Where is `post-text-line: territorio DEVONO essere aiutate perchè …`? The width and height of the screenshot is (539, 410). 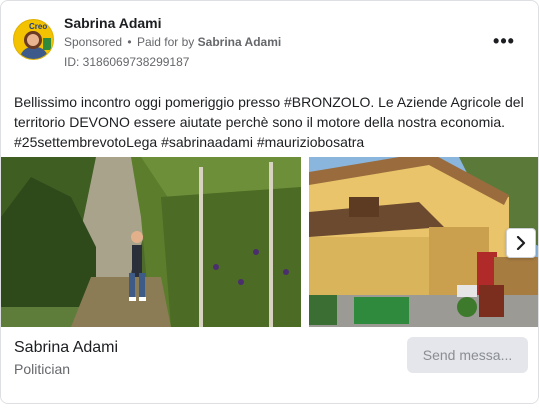
post-text-line: territorio DEVONO essere aiutate perchè … is located at coordinates (260, 122).